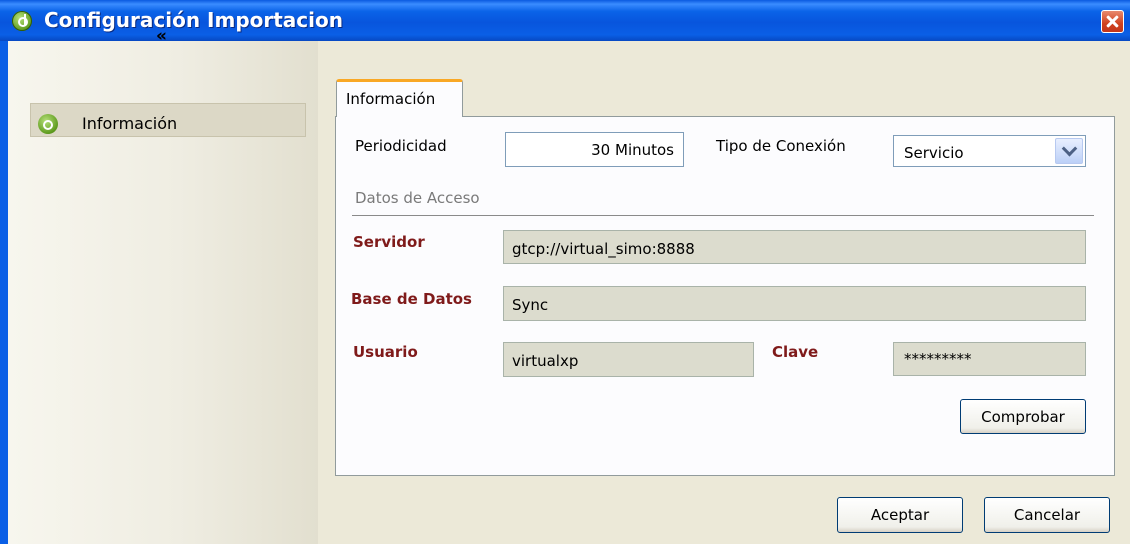  Describe the element at coordinates (385, 352) in the screenshot. I see `usuario-label: Usuario` at that location.